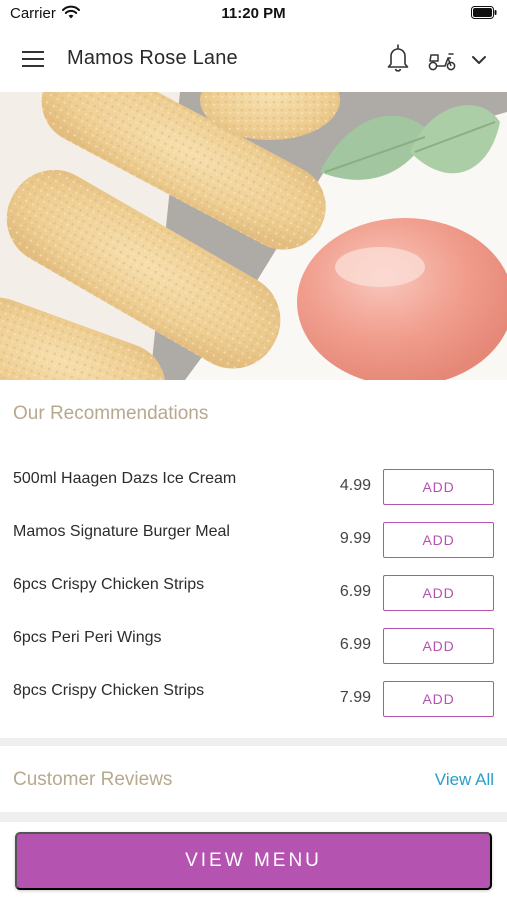 This screenshot has width=507, height=900. I want to click on recommendation-item: Mamos Signature Burger Meal 9.99 ADD, so click(253, 539).